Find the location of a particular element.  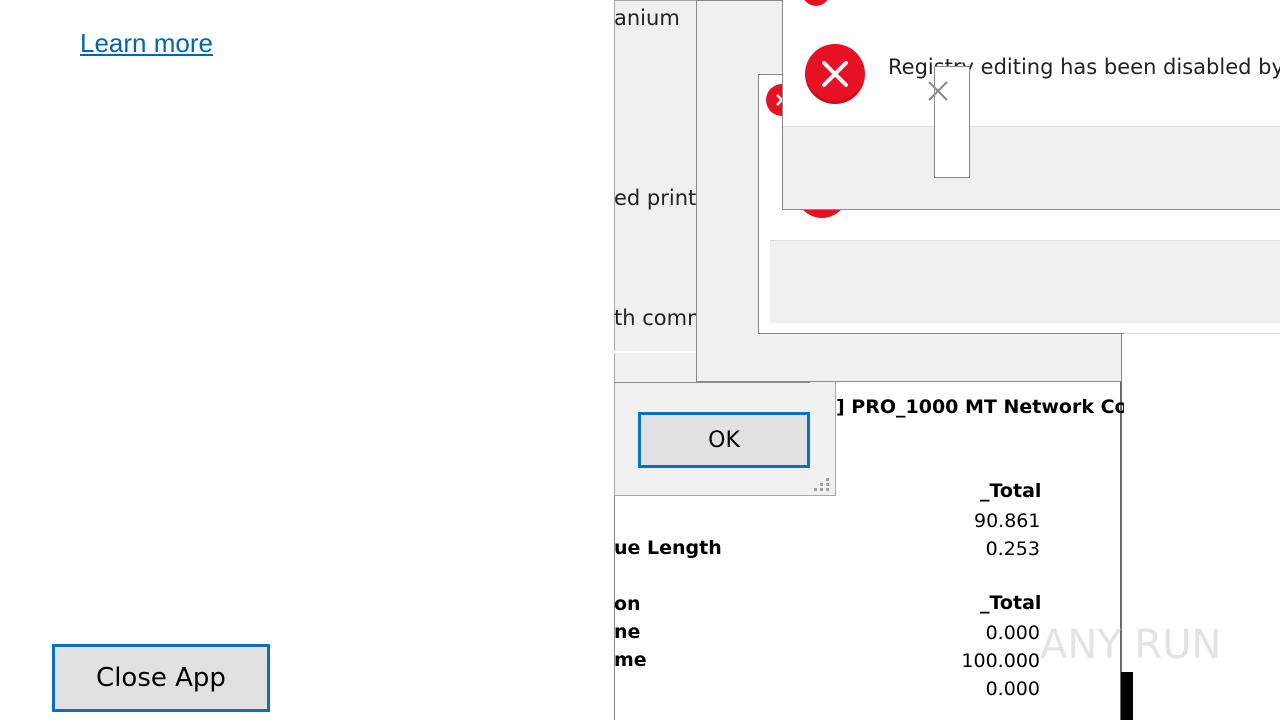

network-adapter-title: ] PRO_1000 MT Network Co is located at coordinates (982, 407).